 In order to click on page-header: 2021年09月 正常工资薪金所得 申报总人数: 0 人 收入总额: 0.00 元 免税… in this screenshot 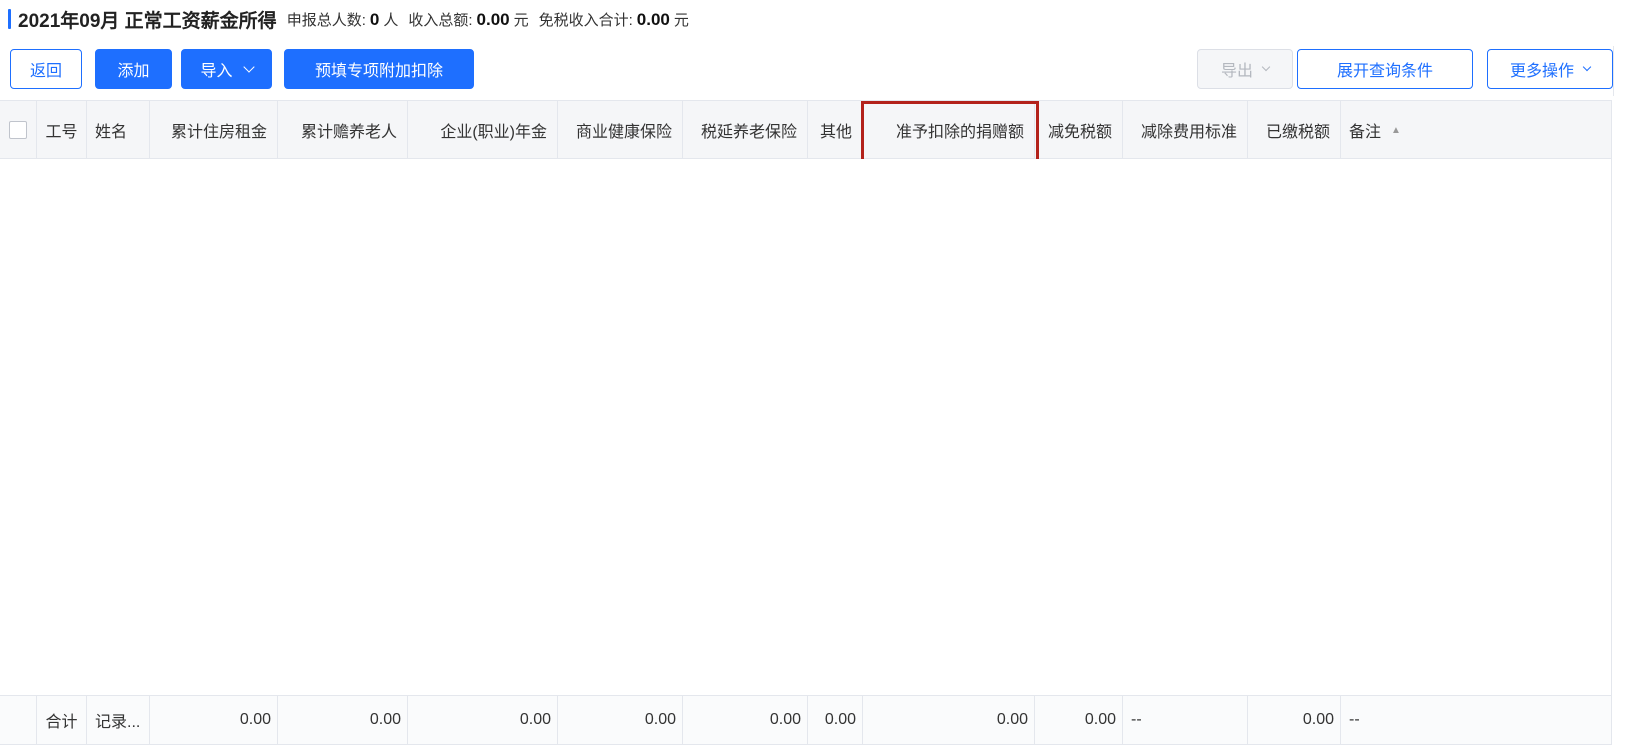, I will do `click(348, 19)`.